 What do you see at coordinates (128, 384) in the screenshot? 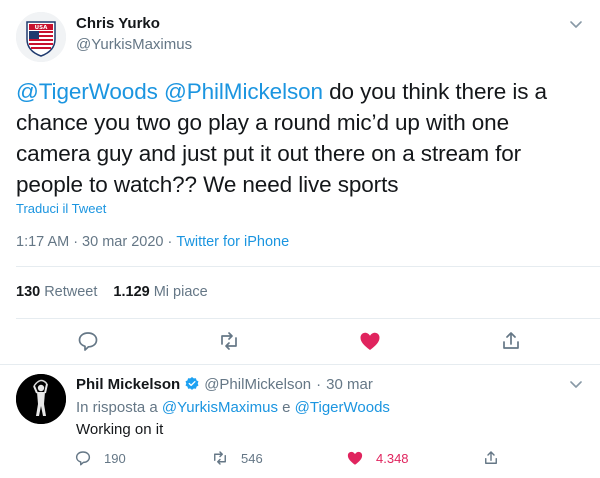
I see `reply-author-name: Phil Mickelson` at bounding box center [128, 384].